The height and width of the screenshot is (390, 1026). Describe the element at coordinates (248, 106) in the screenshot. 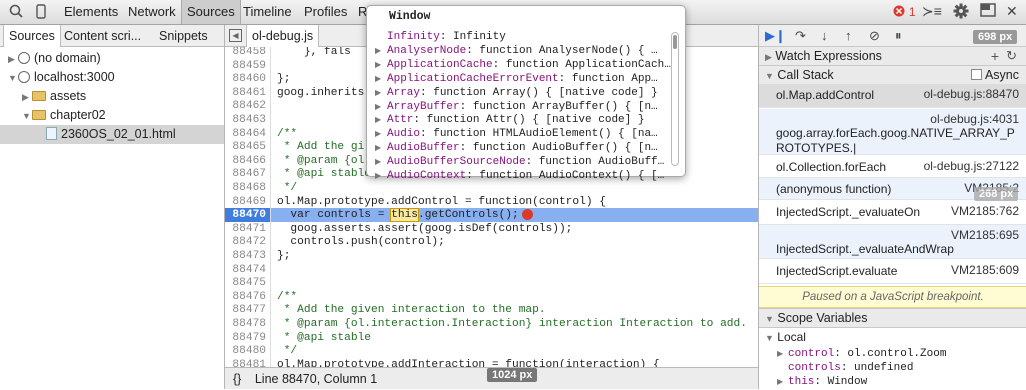

I see `line-number: 88462` at that location.